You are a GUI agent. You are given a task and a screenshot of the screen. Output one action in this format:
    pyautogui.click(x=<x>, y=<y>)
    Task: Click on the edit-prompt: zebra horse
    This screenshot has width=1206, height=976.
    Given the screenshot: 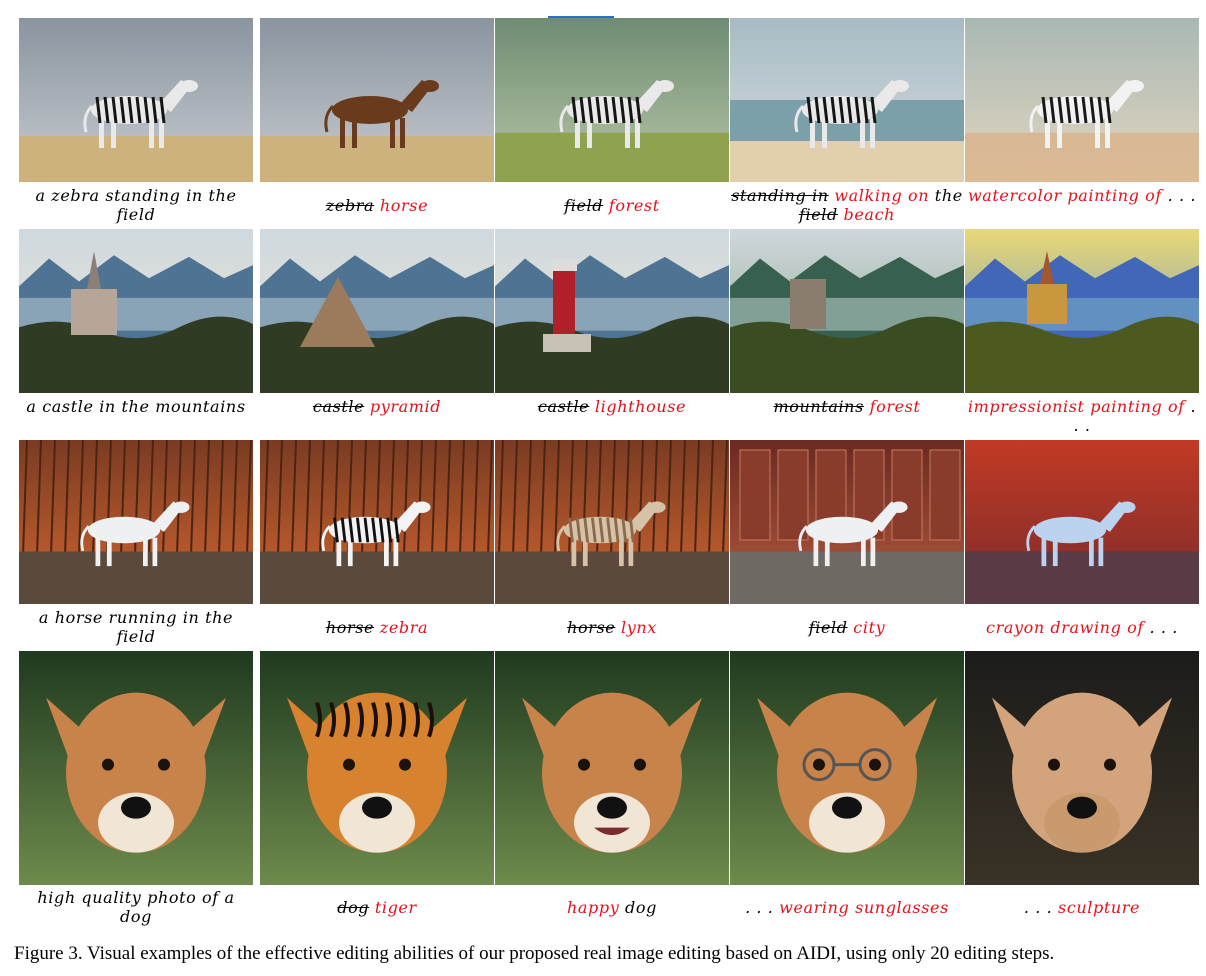 What is the action you would take?
    pyautogui.click(x=377, y=205)
    